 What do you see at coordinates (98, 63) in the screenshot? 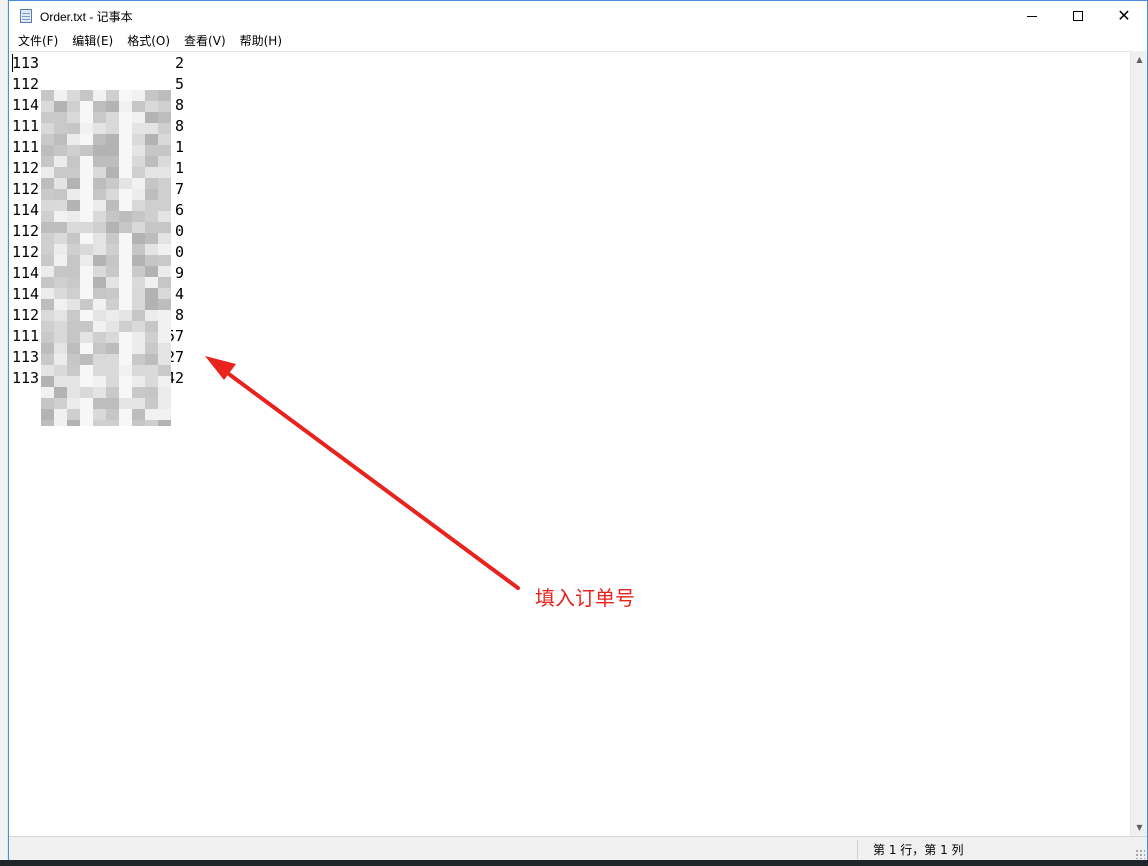
I see `order-line: 113 2` at bounding box center [98, 63].